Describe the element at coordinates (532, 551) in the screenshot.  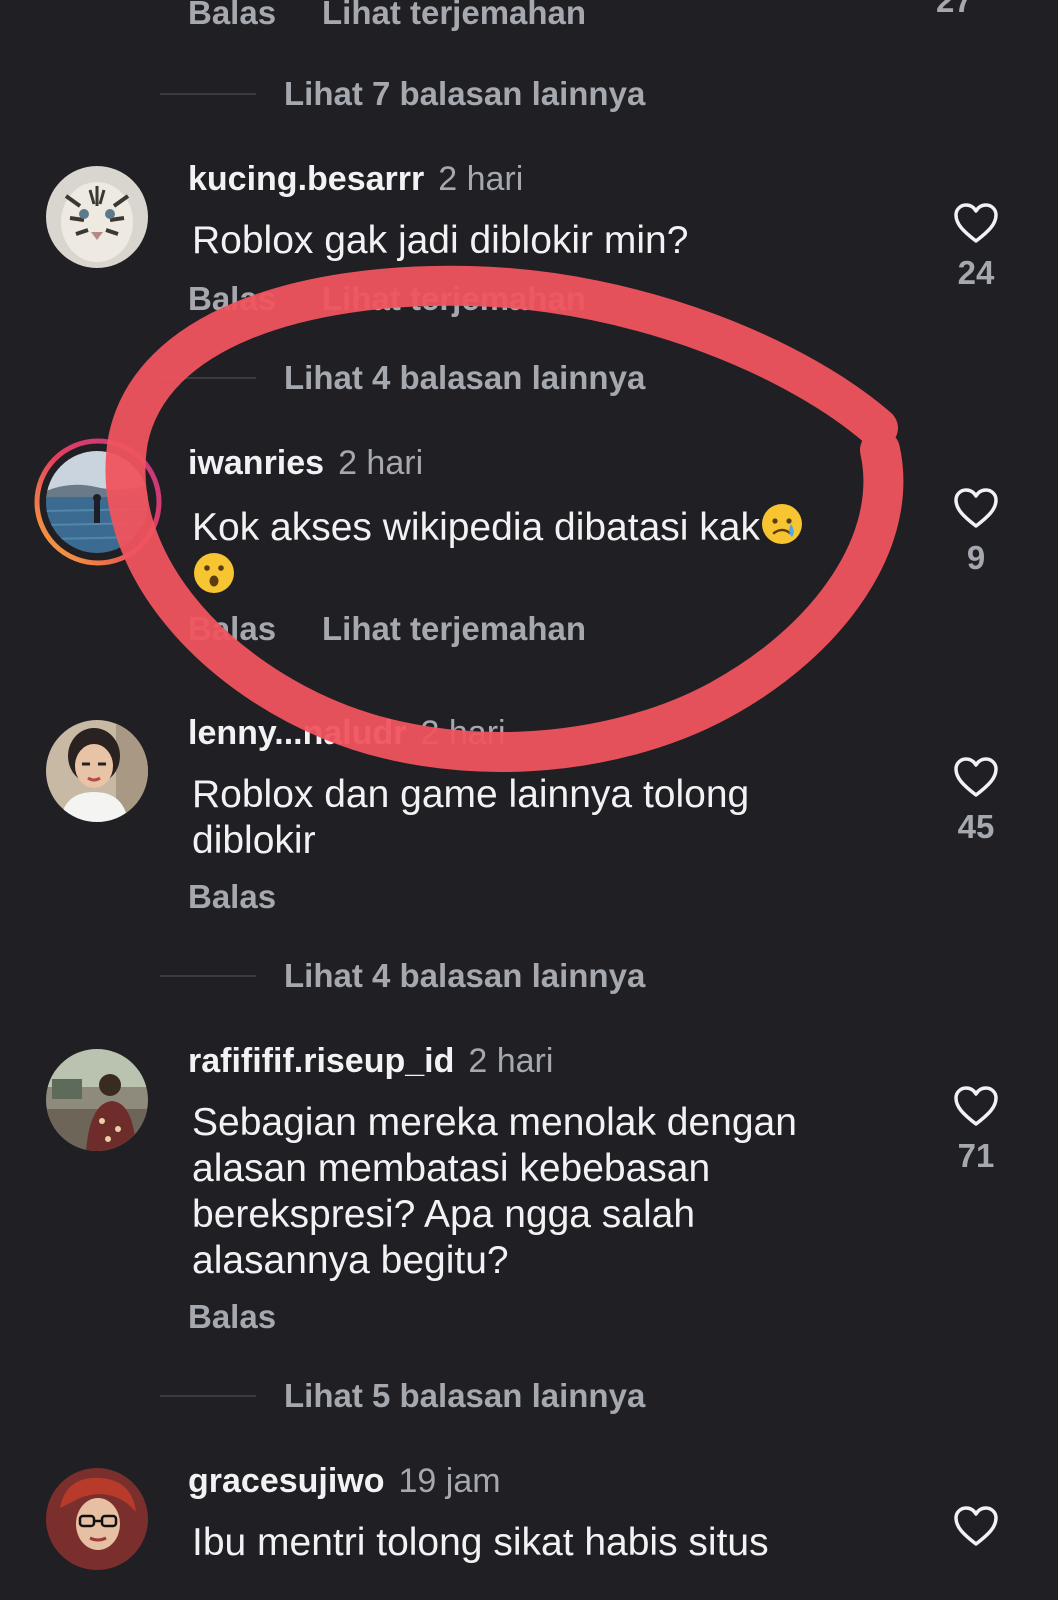
I see `comment-text: Kok akses wikipedia dibatasi kak` at that location.